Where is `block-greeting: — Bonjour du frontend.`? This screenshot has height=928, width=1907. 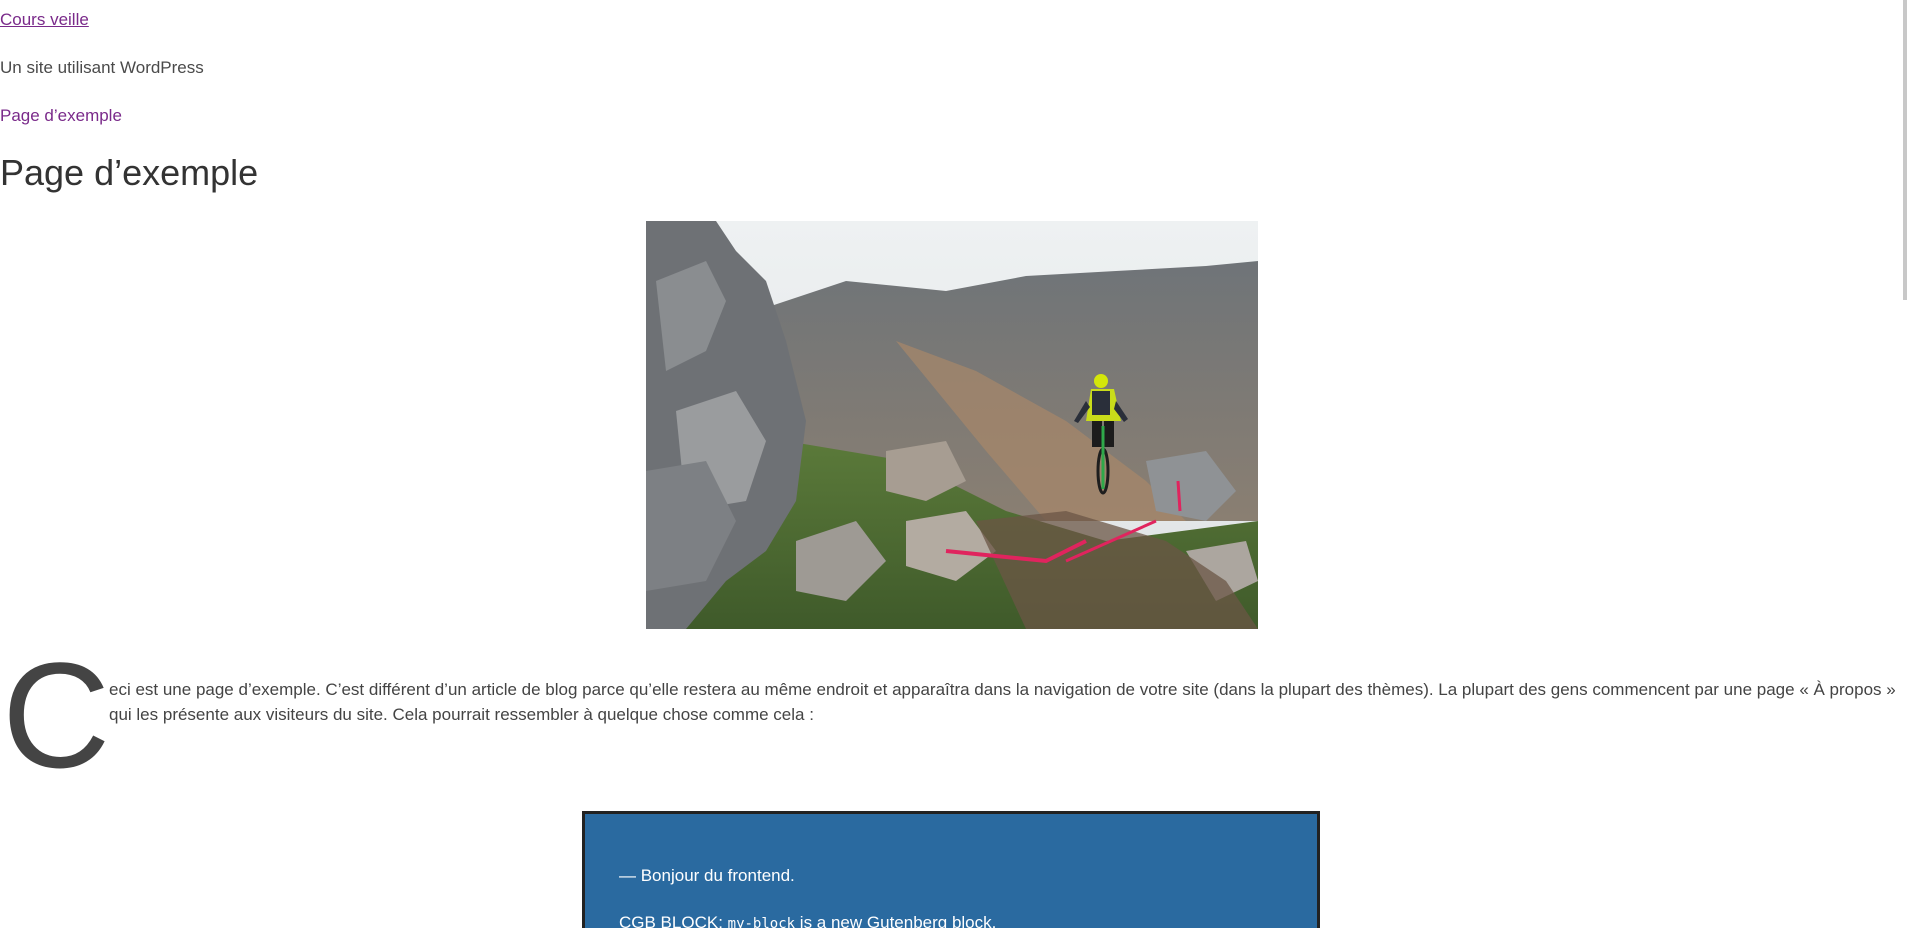 block-greeting: — Bonjour du frontend. is located at coordinates (707, 875).